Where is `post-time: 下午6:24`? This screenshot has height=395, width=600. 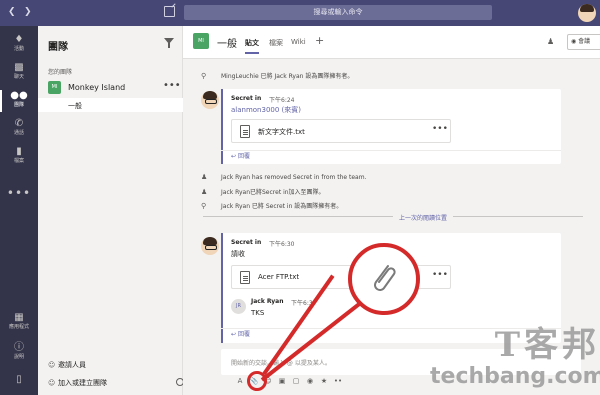
post-time: 下午6:24 is located at coordinates (282, 100).